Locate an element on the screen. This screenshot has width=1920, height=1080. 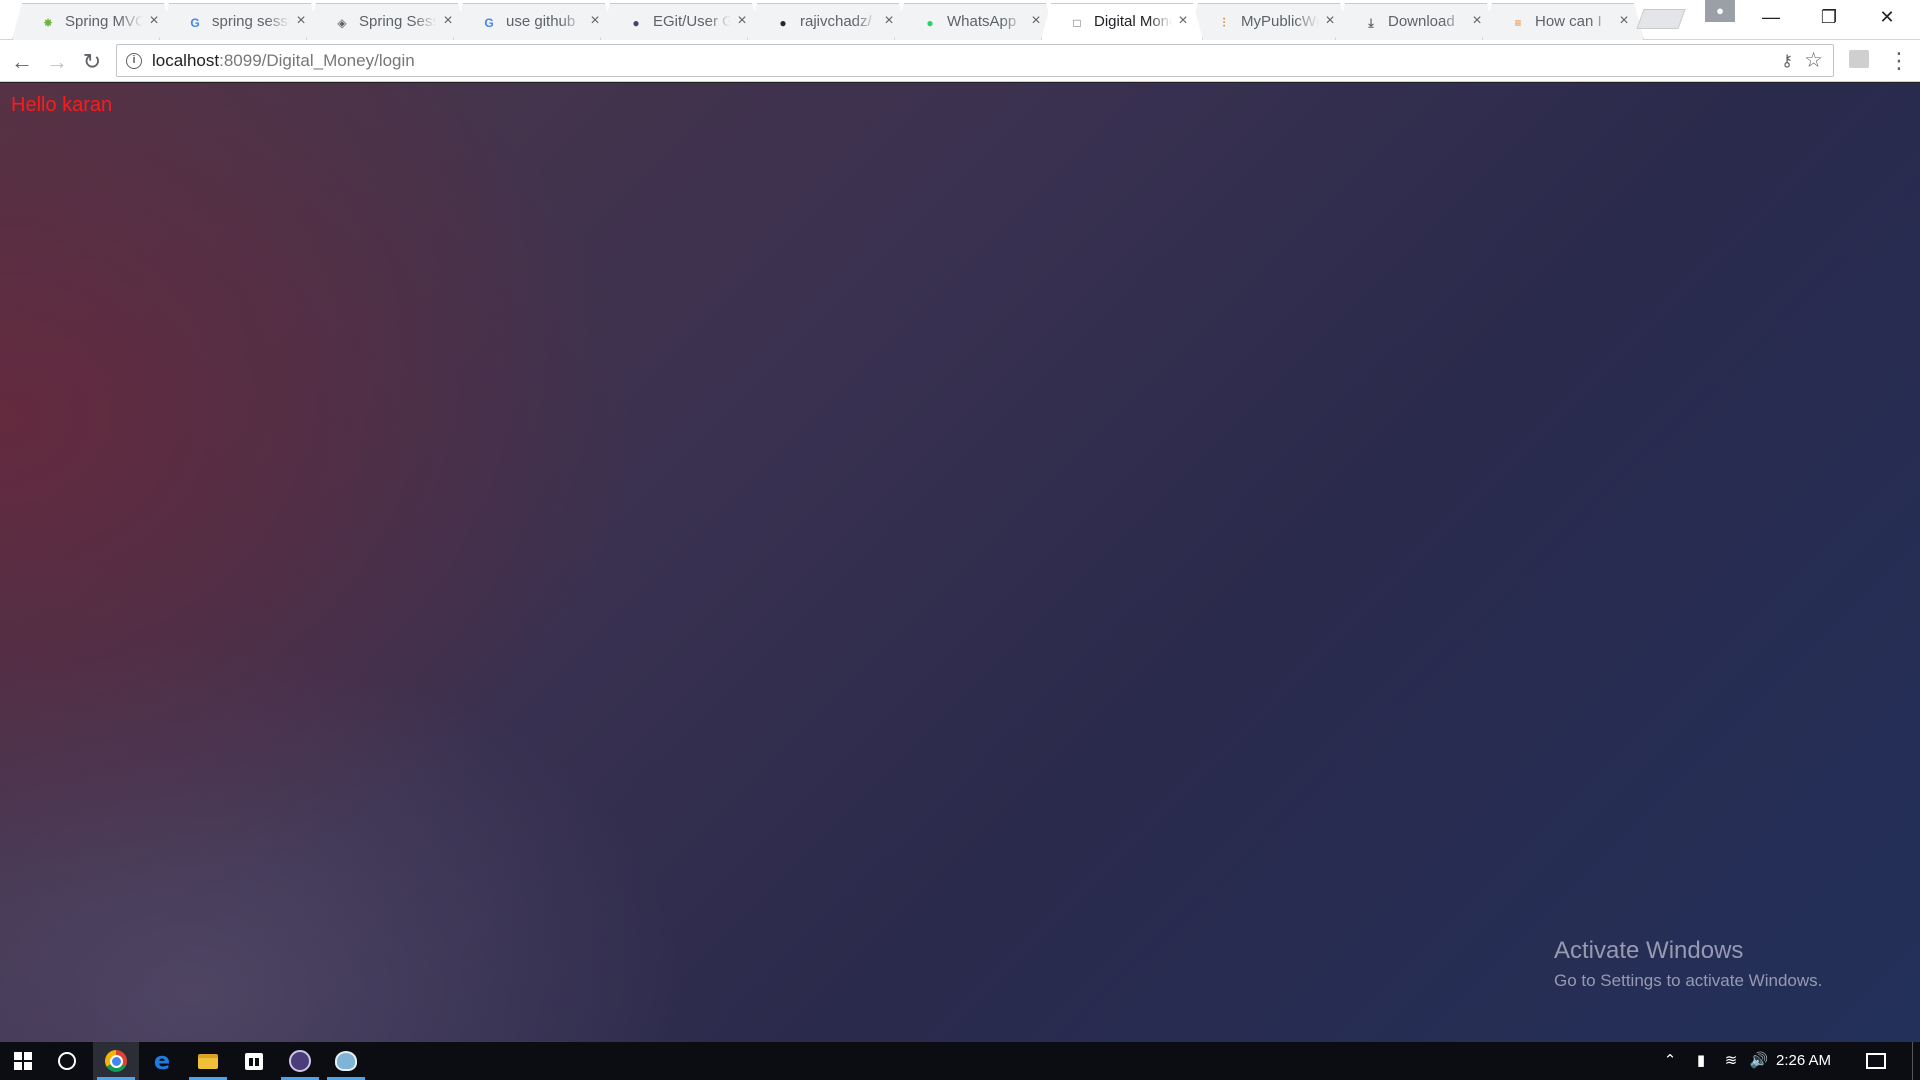
tab-title: rajivchadz/ is located at coordinates (836, 21).